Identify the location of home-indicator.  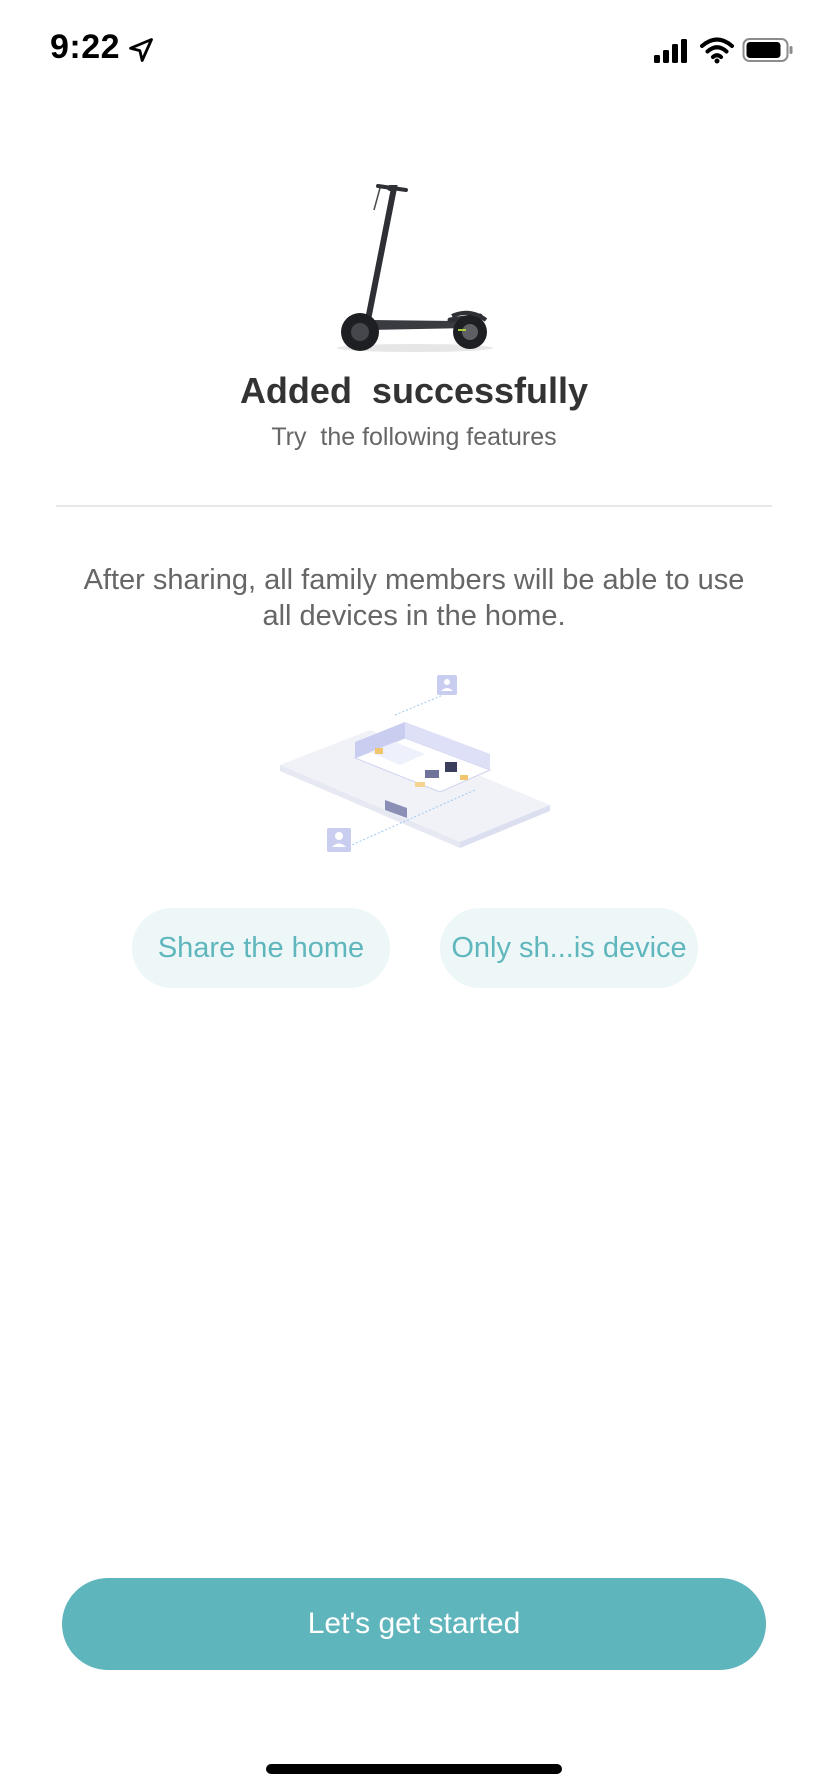
(414, 1769).